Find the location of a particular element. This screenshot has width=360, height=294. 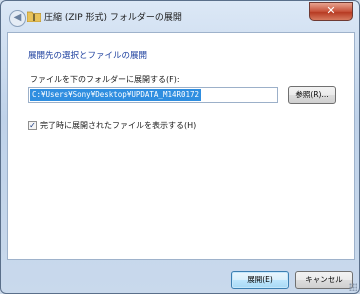

cancel-button: キャンセル is located at coordinates (324, 280).